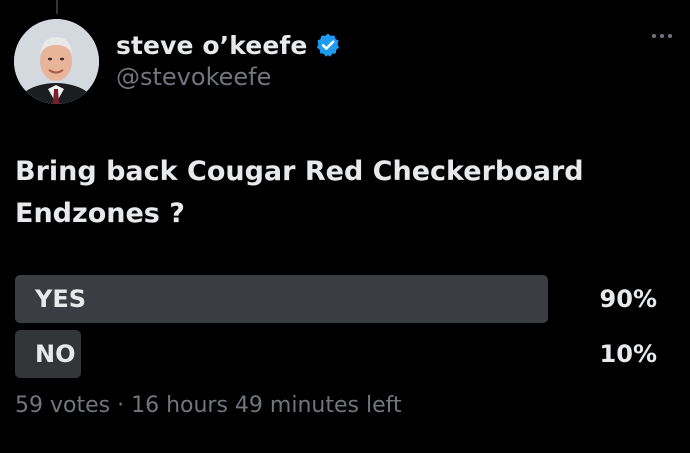  I want to click on poll-time-left: 16 hours 49 minutes left, so click(266, 405).